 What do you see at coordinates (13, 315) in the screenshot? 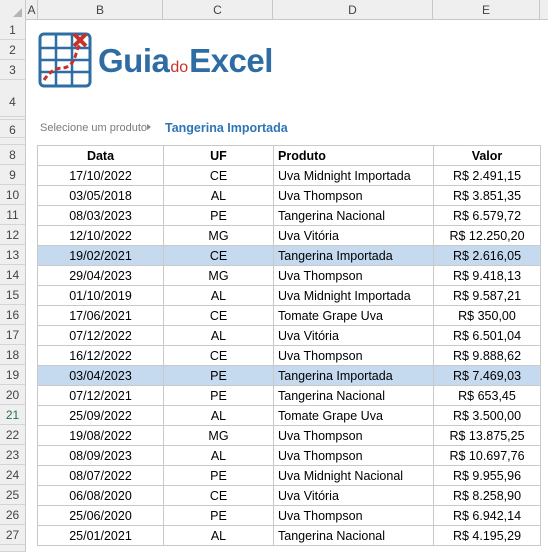
I see `row-header-16: 16` at bounding box center [13, 315].